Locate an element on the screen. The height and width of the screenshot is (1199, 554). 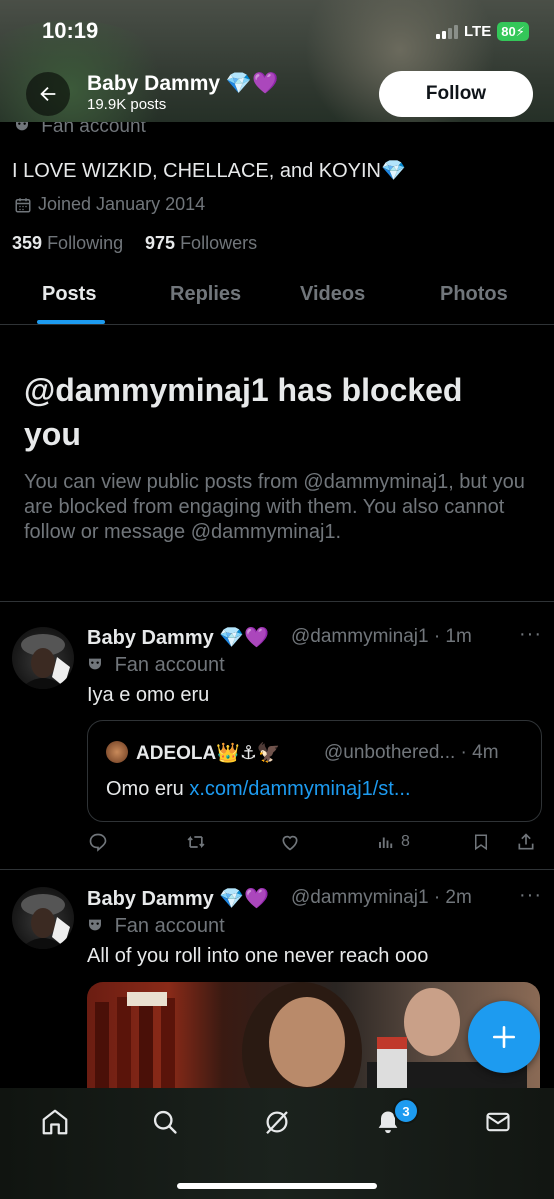
reply-button is located at coordinates (98, 842).